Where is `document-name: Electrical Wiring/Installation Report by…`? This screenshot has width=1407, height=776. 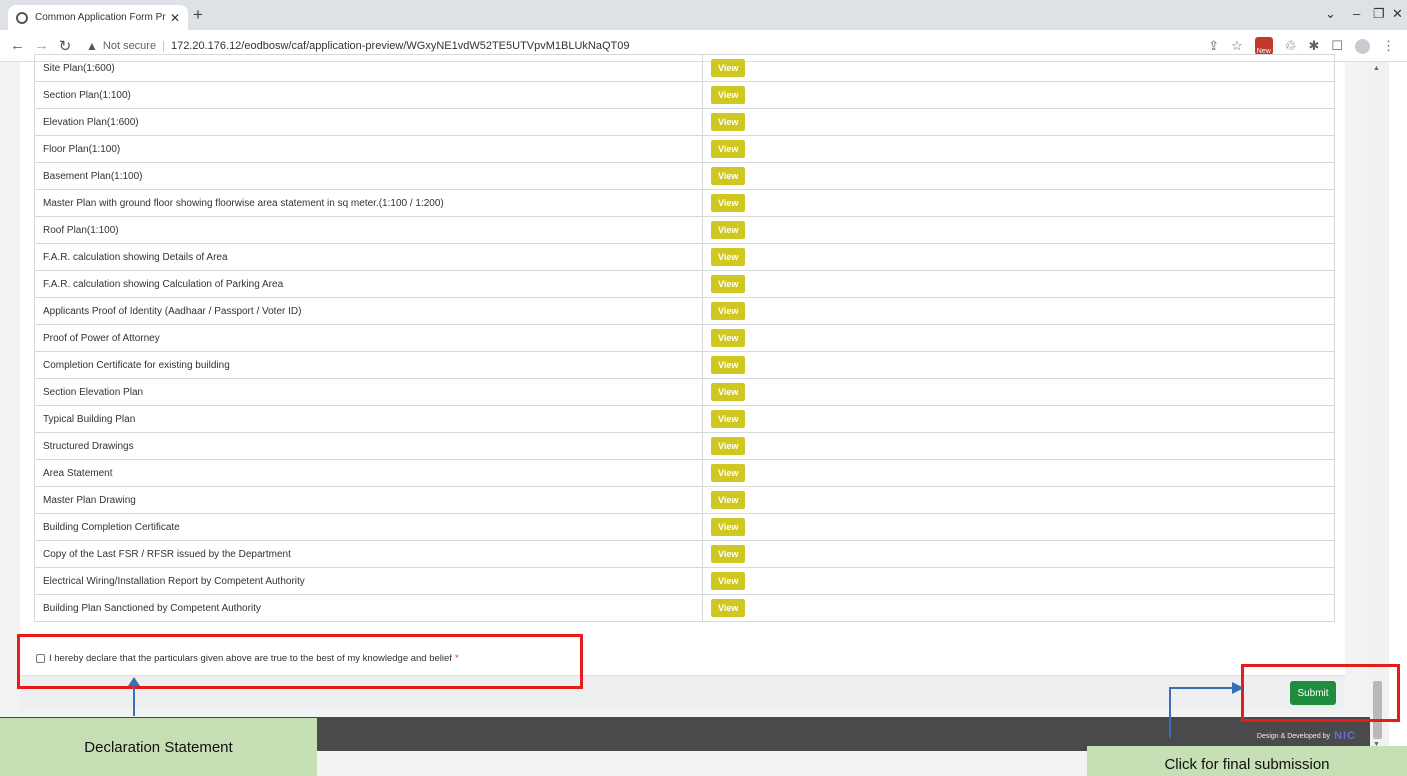 document-name: Electrical Wiring/Installation Report by… is located at coordinates (368, 581).